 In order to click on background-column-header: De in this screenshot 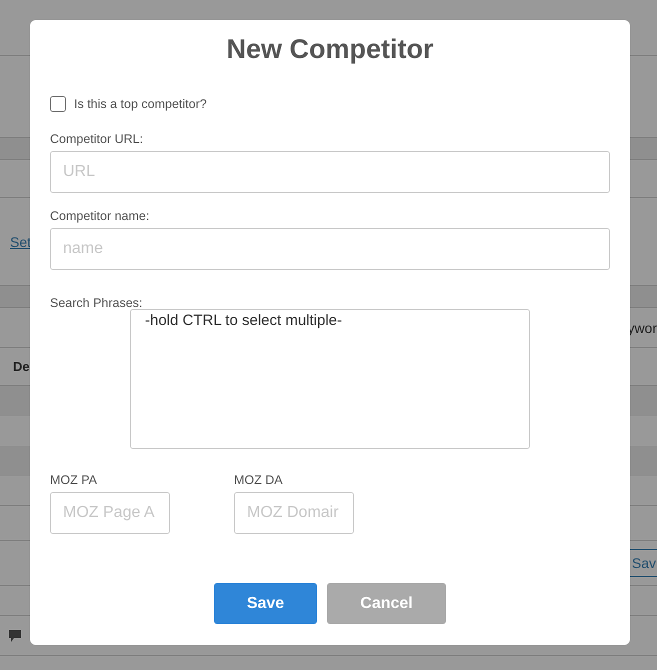, I will do `click(21, 366)`.